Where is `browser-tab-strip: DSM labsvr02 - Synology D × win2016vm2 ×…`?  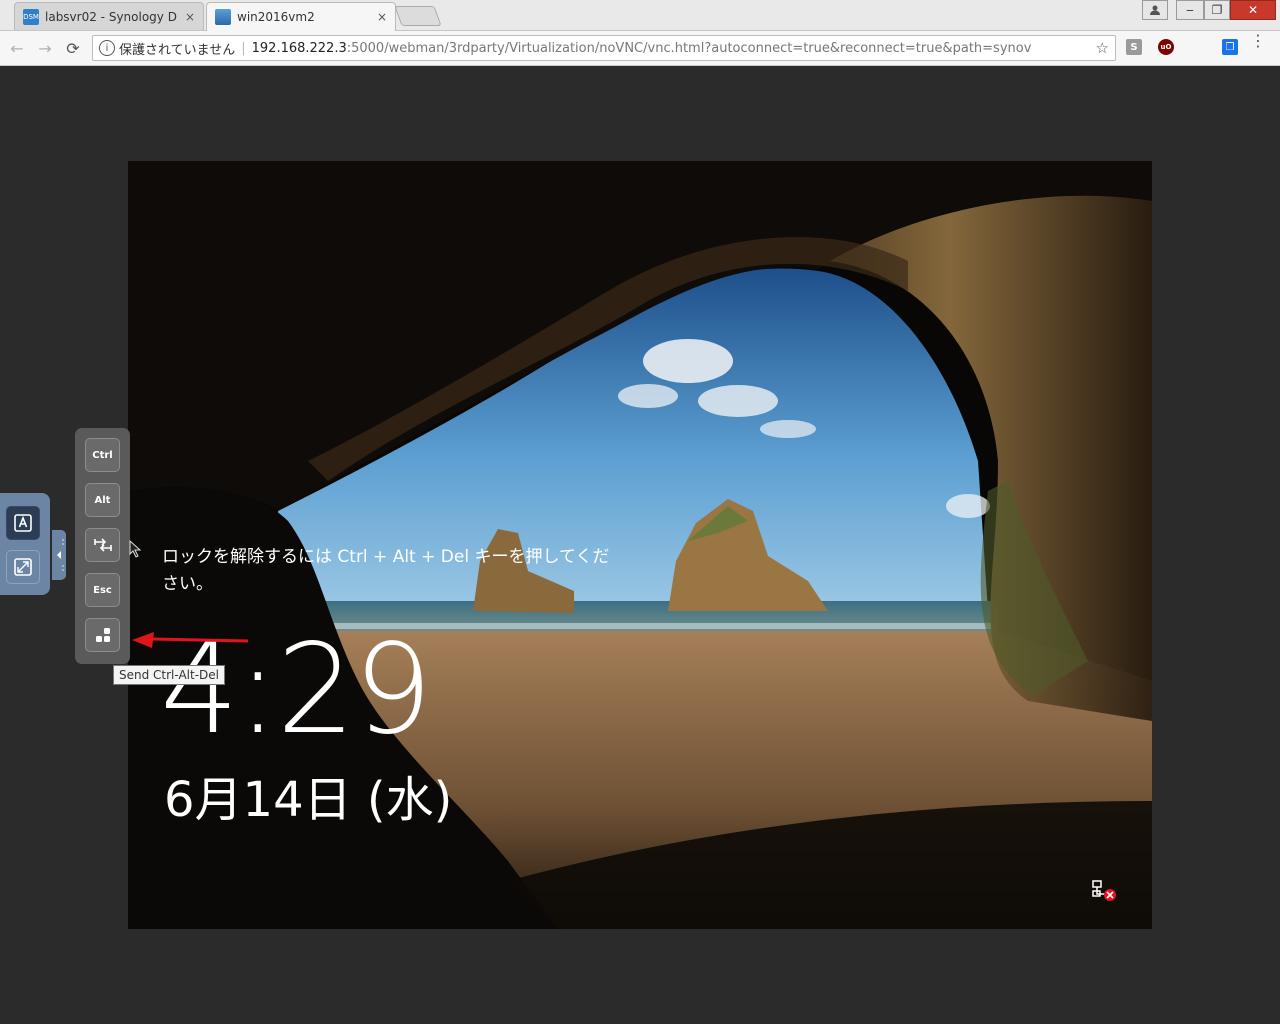
browser-tab-strip: DSM labsvr02 - Synology D × win2016vm2 ×… is located at coordinates (640, 15).